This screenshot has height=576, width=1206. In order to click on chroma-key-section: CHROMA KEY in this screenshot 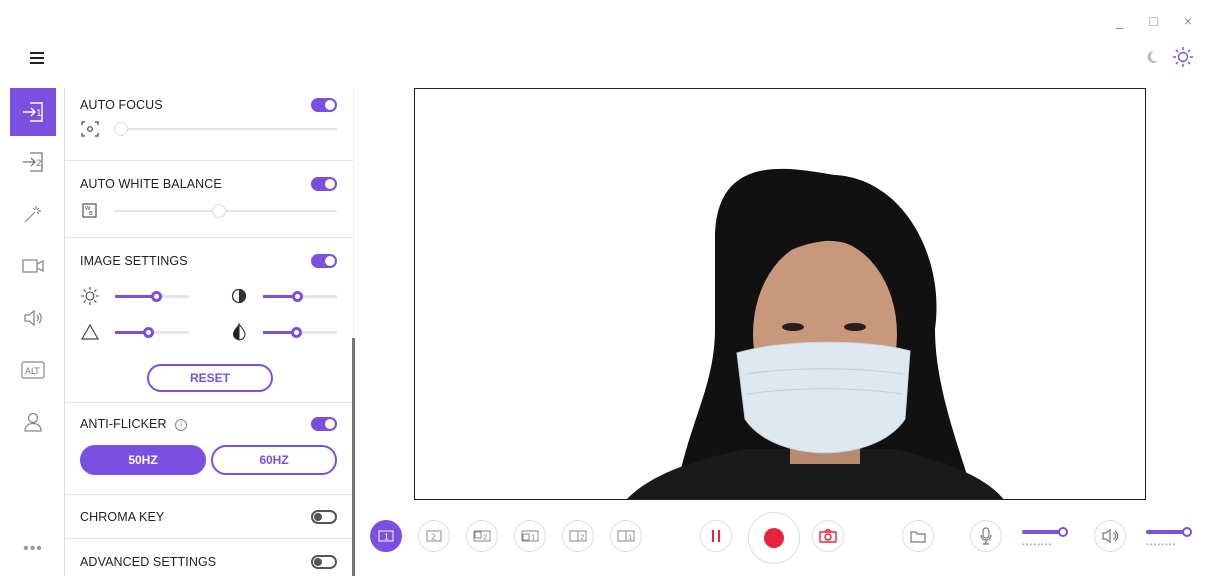, I will do `click(209, 517)`.